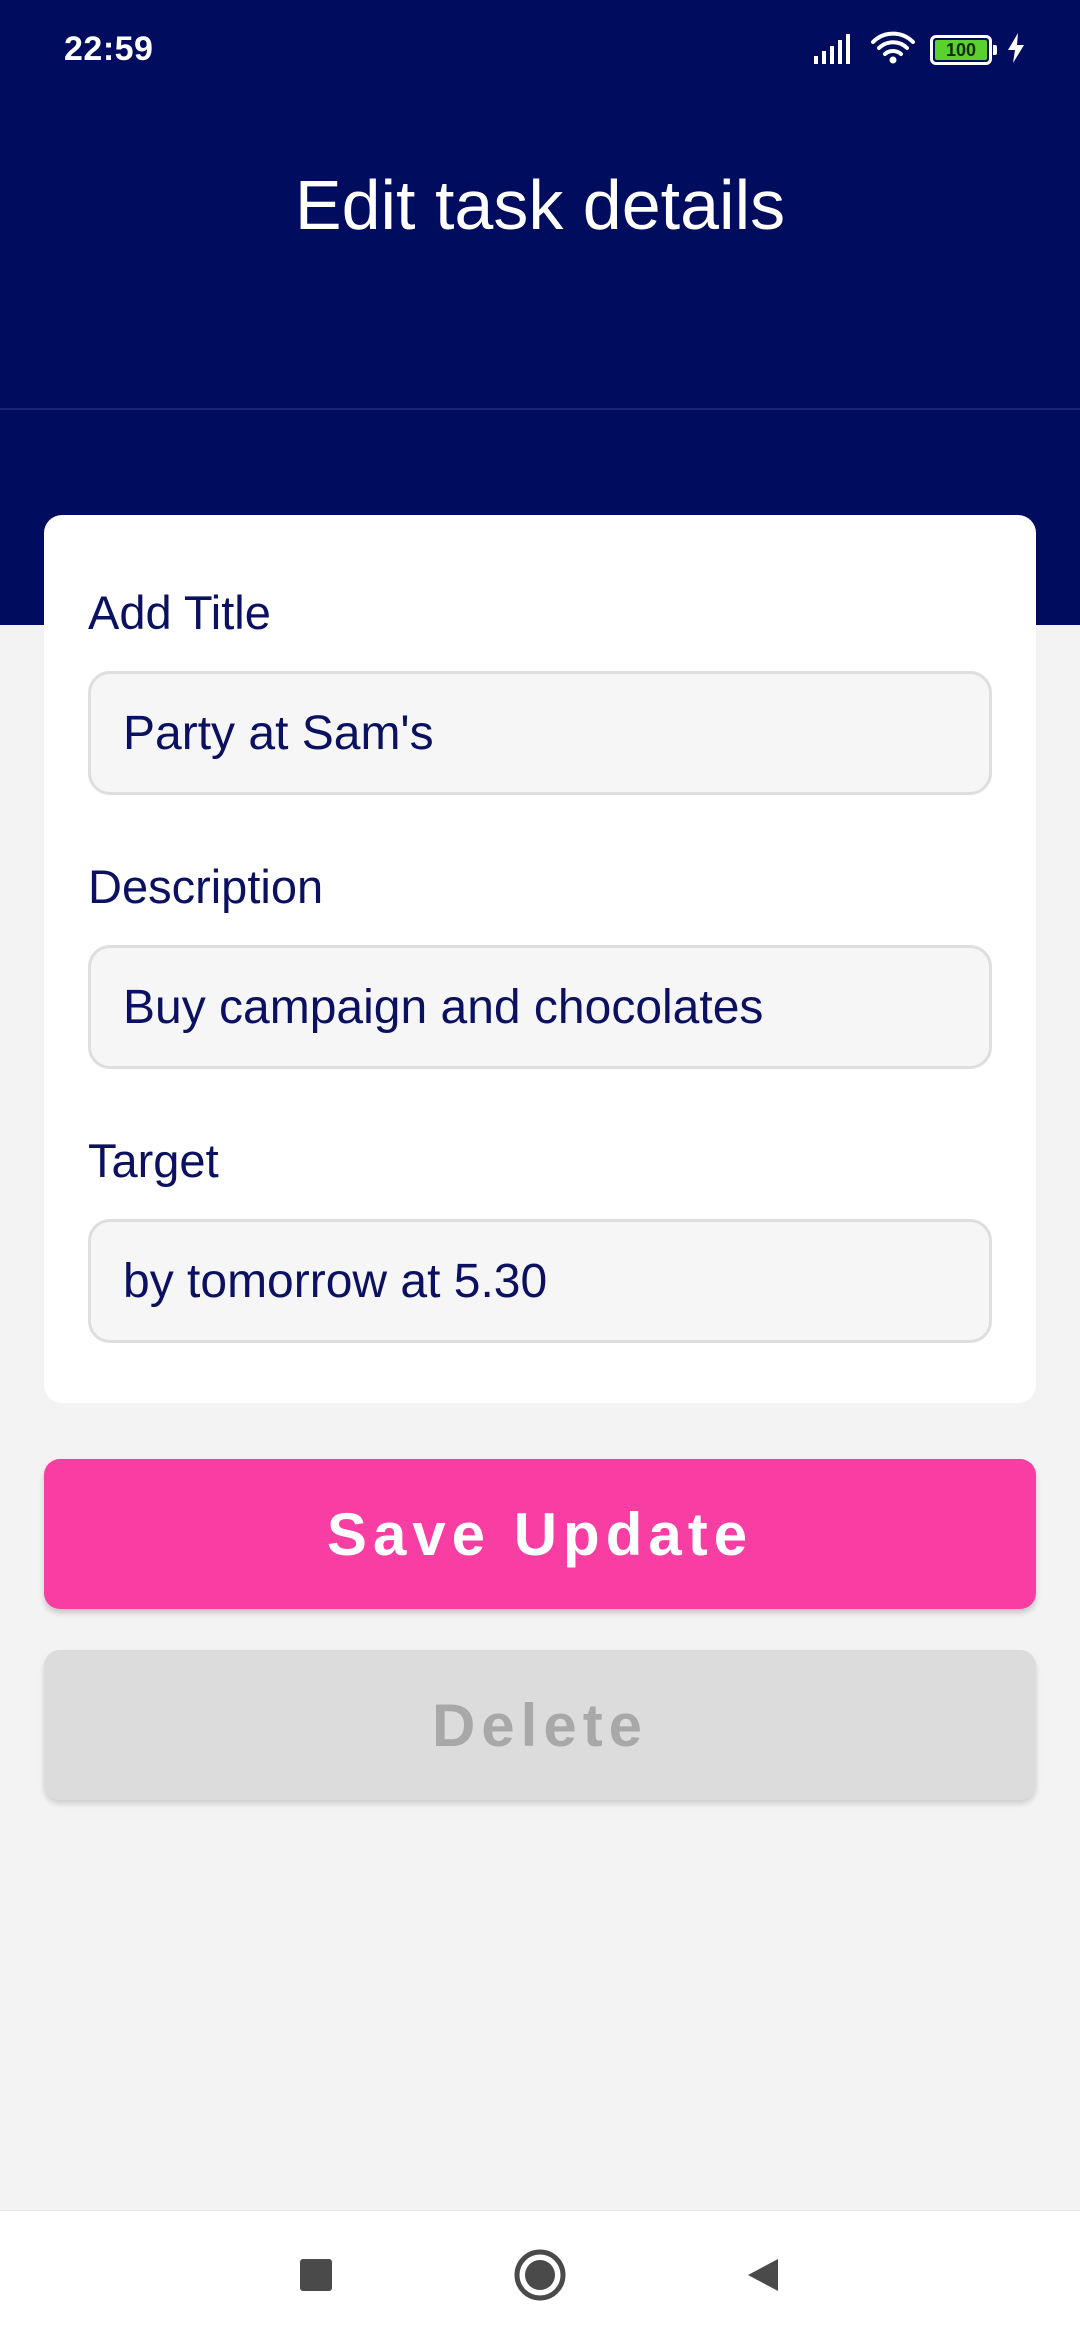 The height and width of the screenshot is (2340, 1080). I want to click on signal-icon, so click(834, 50).